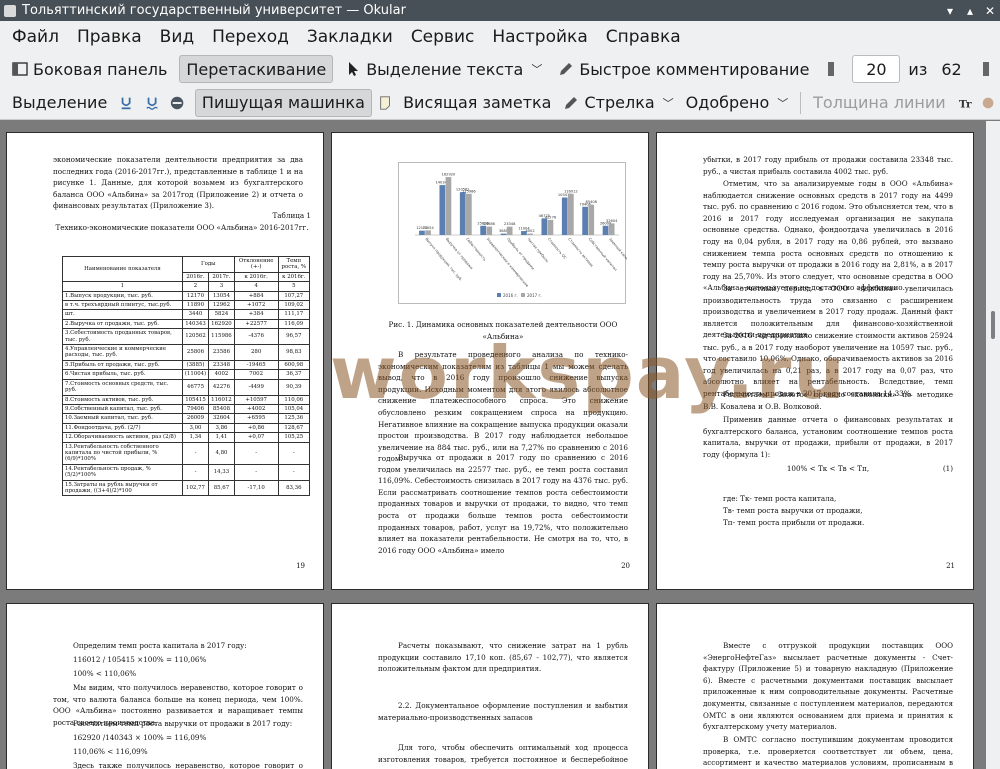 The width and height of the screenshot is (1000, 769). Describe the element at coordinates (737, 103) in the screenshot. I see `stamp-tool-button: Одобрено ﹀` at that location.